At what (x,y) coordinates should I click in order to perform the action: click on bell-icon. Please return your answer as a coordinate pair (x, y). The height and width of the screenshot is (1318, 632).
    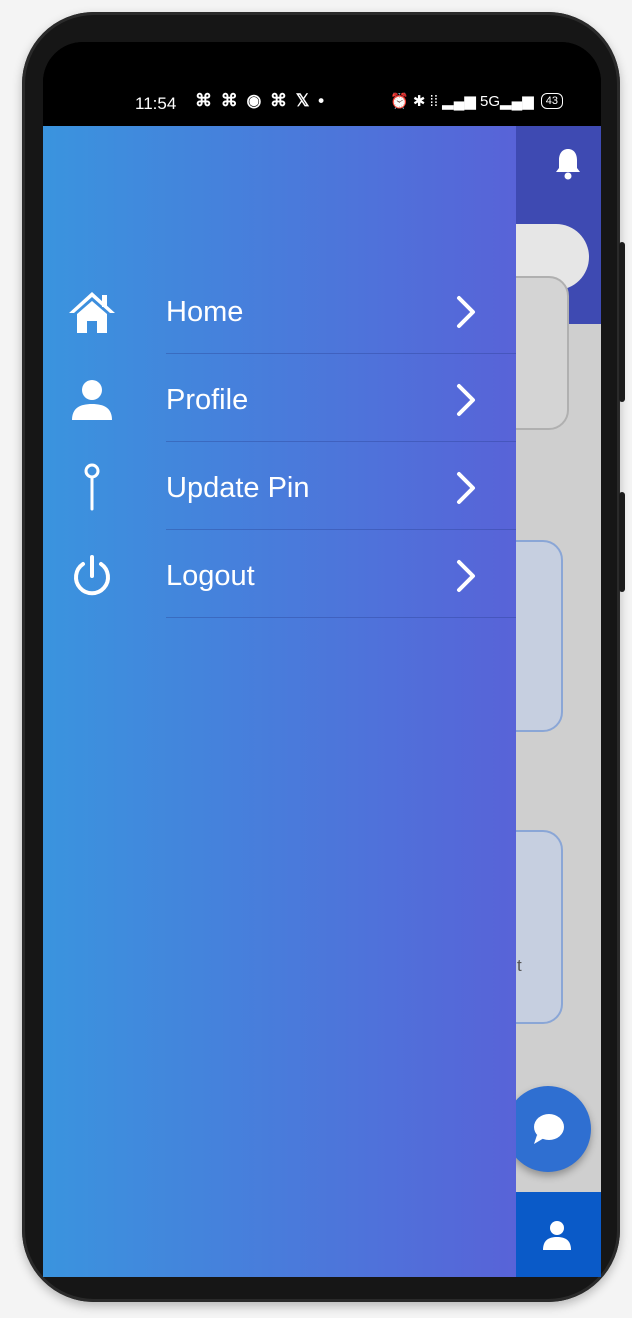
    Looking at the image, I should click on (568, 165).